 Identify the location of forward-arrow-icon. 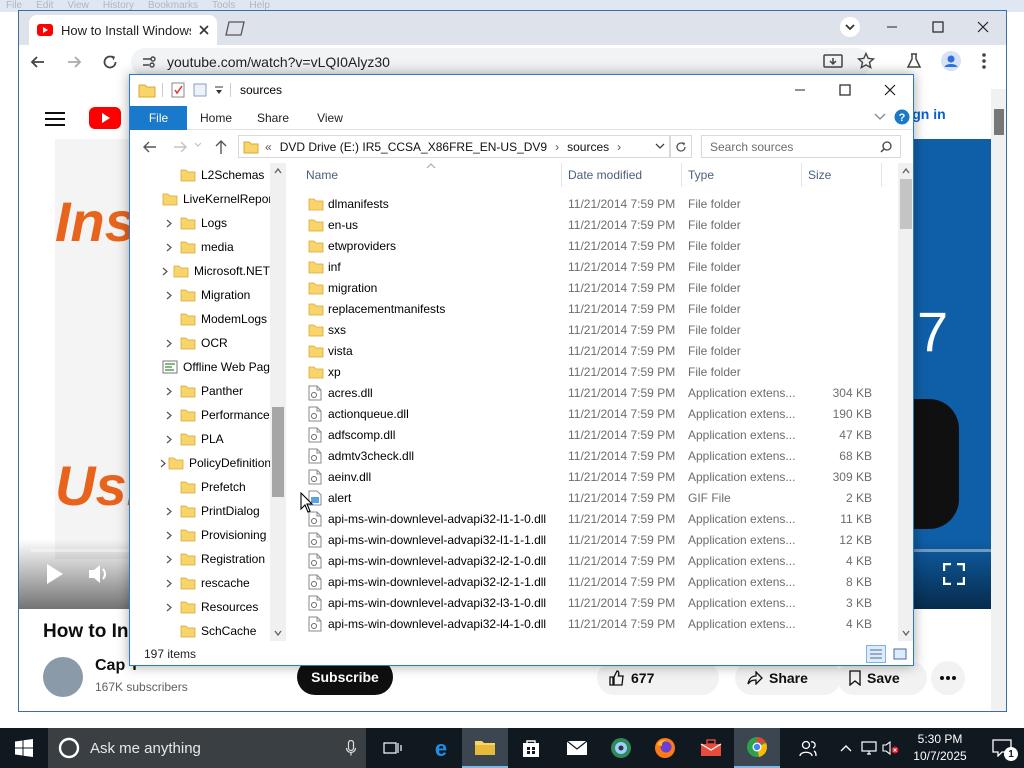
(74, 62).